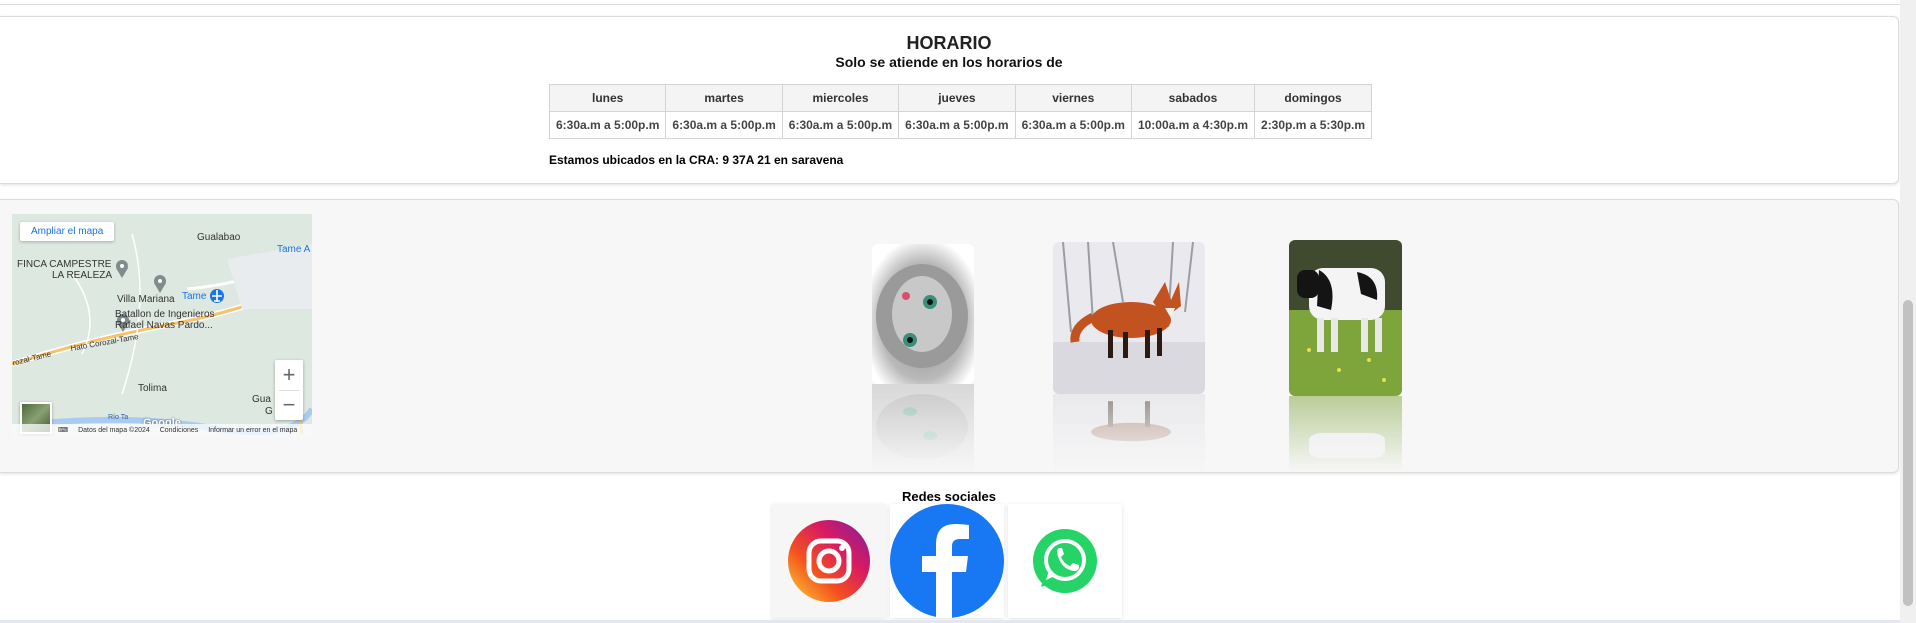  I want to click on whatsapp-link, so click(1065, 561).